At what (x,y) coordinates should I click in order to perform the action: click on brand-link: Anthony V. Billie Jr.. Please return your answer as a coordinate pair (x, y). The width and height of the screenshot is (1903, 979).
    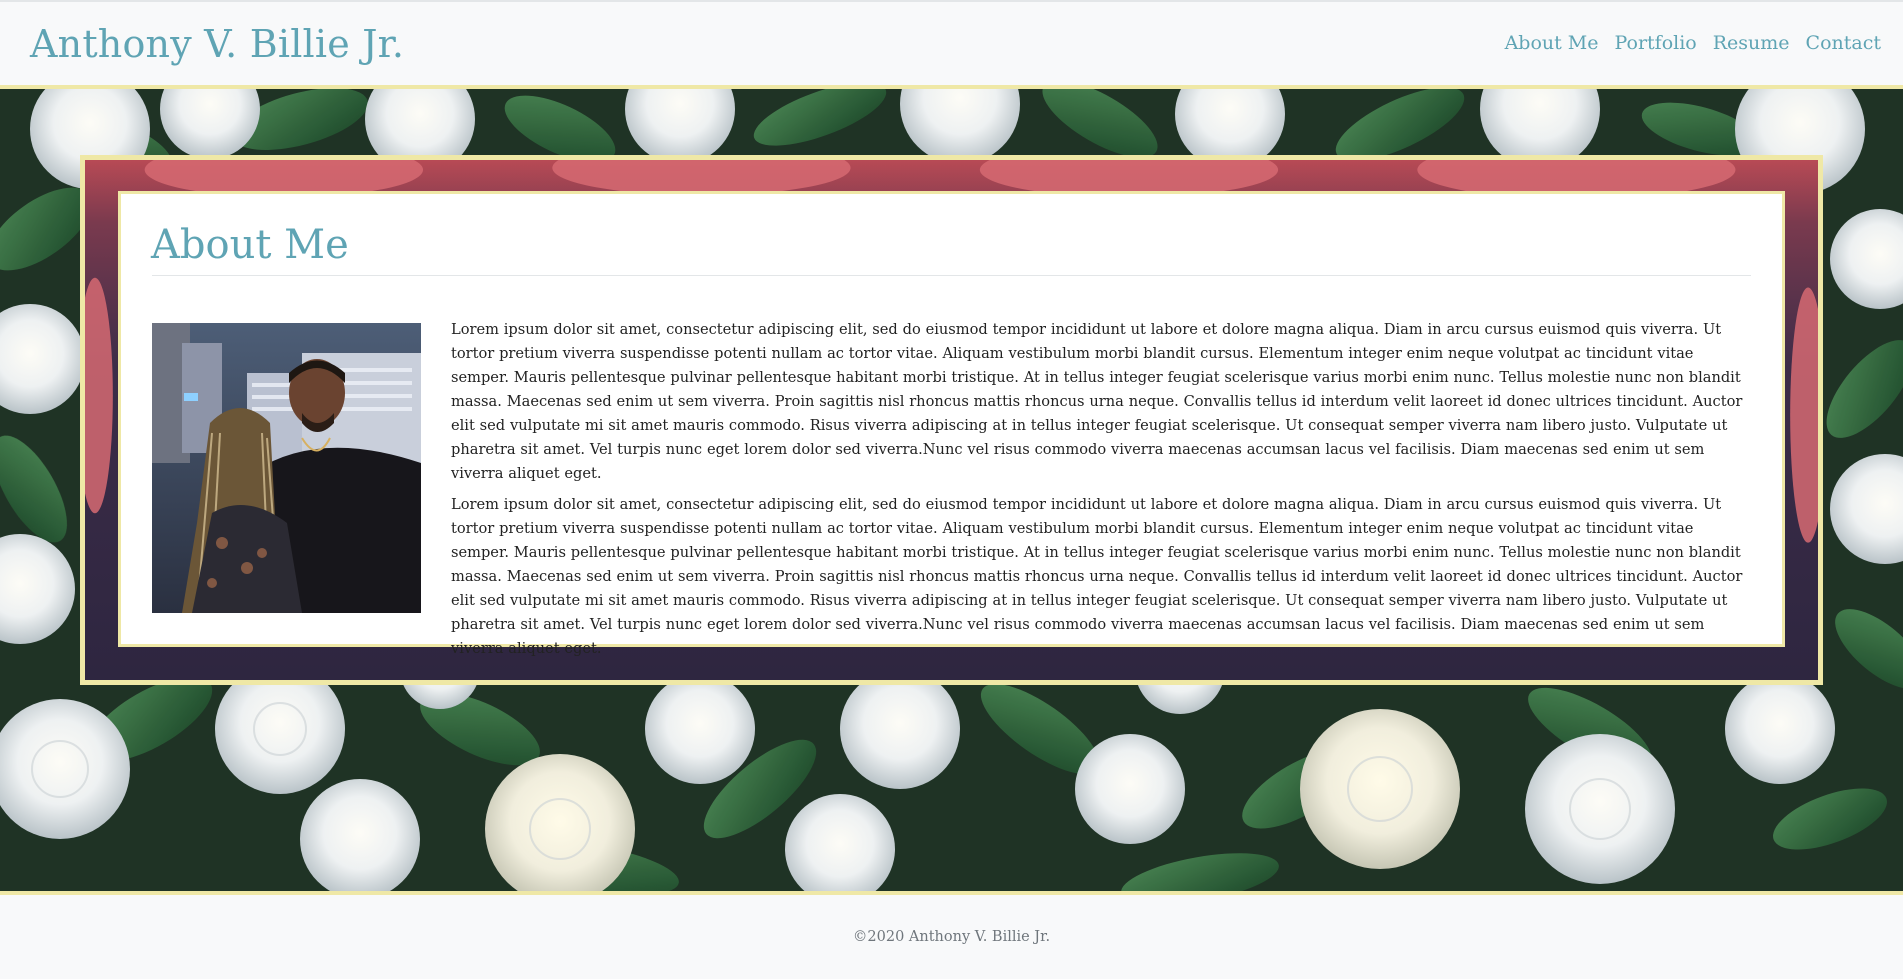
    Looking at the image, I should click on (217, 44).